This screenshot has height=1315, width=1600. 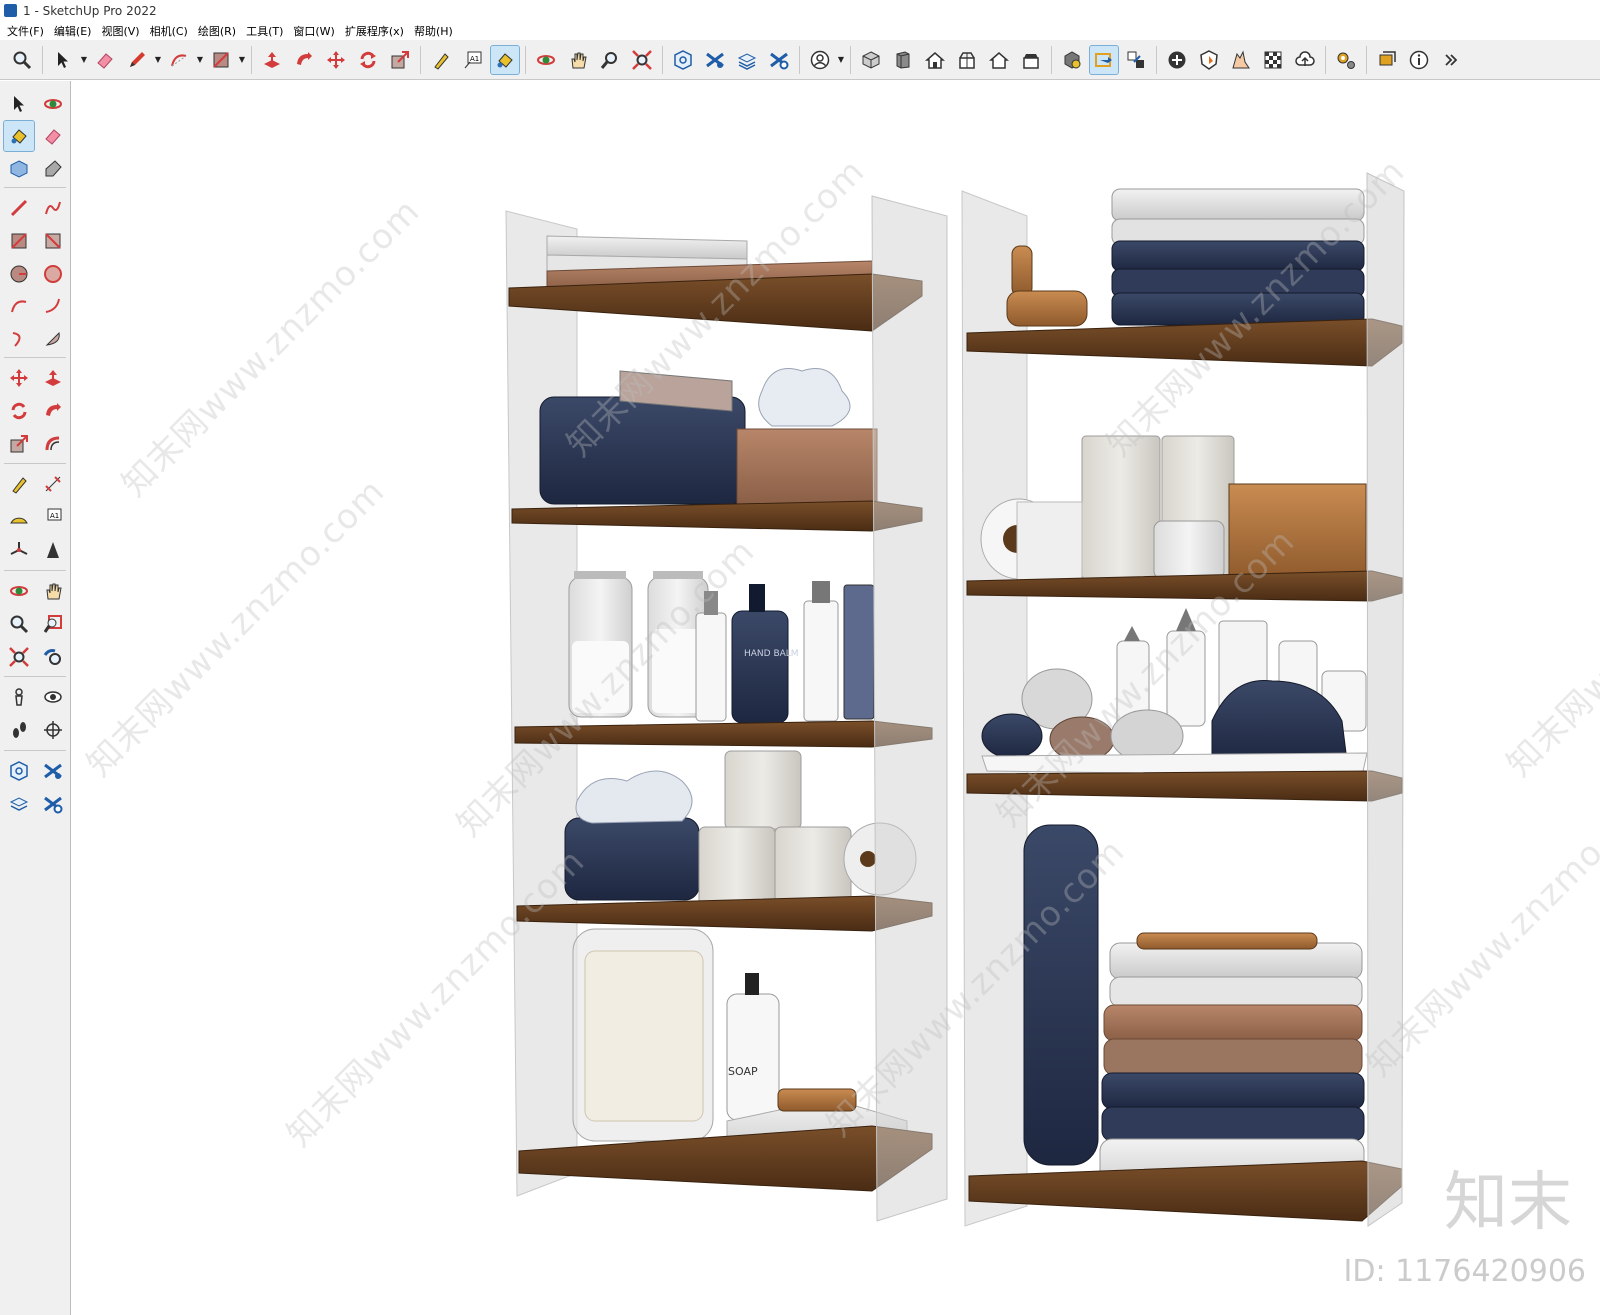 I want to click on terrain-icon, so click(x=1273, y=60).